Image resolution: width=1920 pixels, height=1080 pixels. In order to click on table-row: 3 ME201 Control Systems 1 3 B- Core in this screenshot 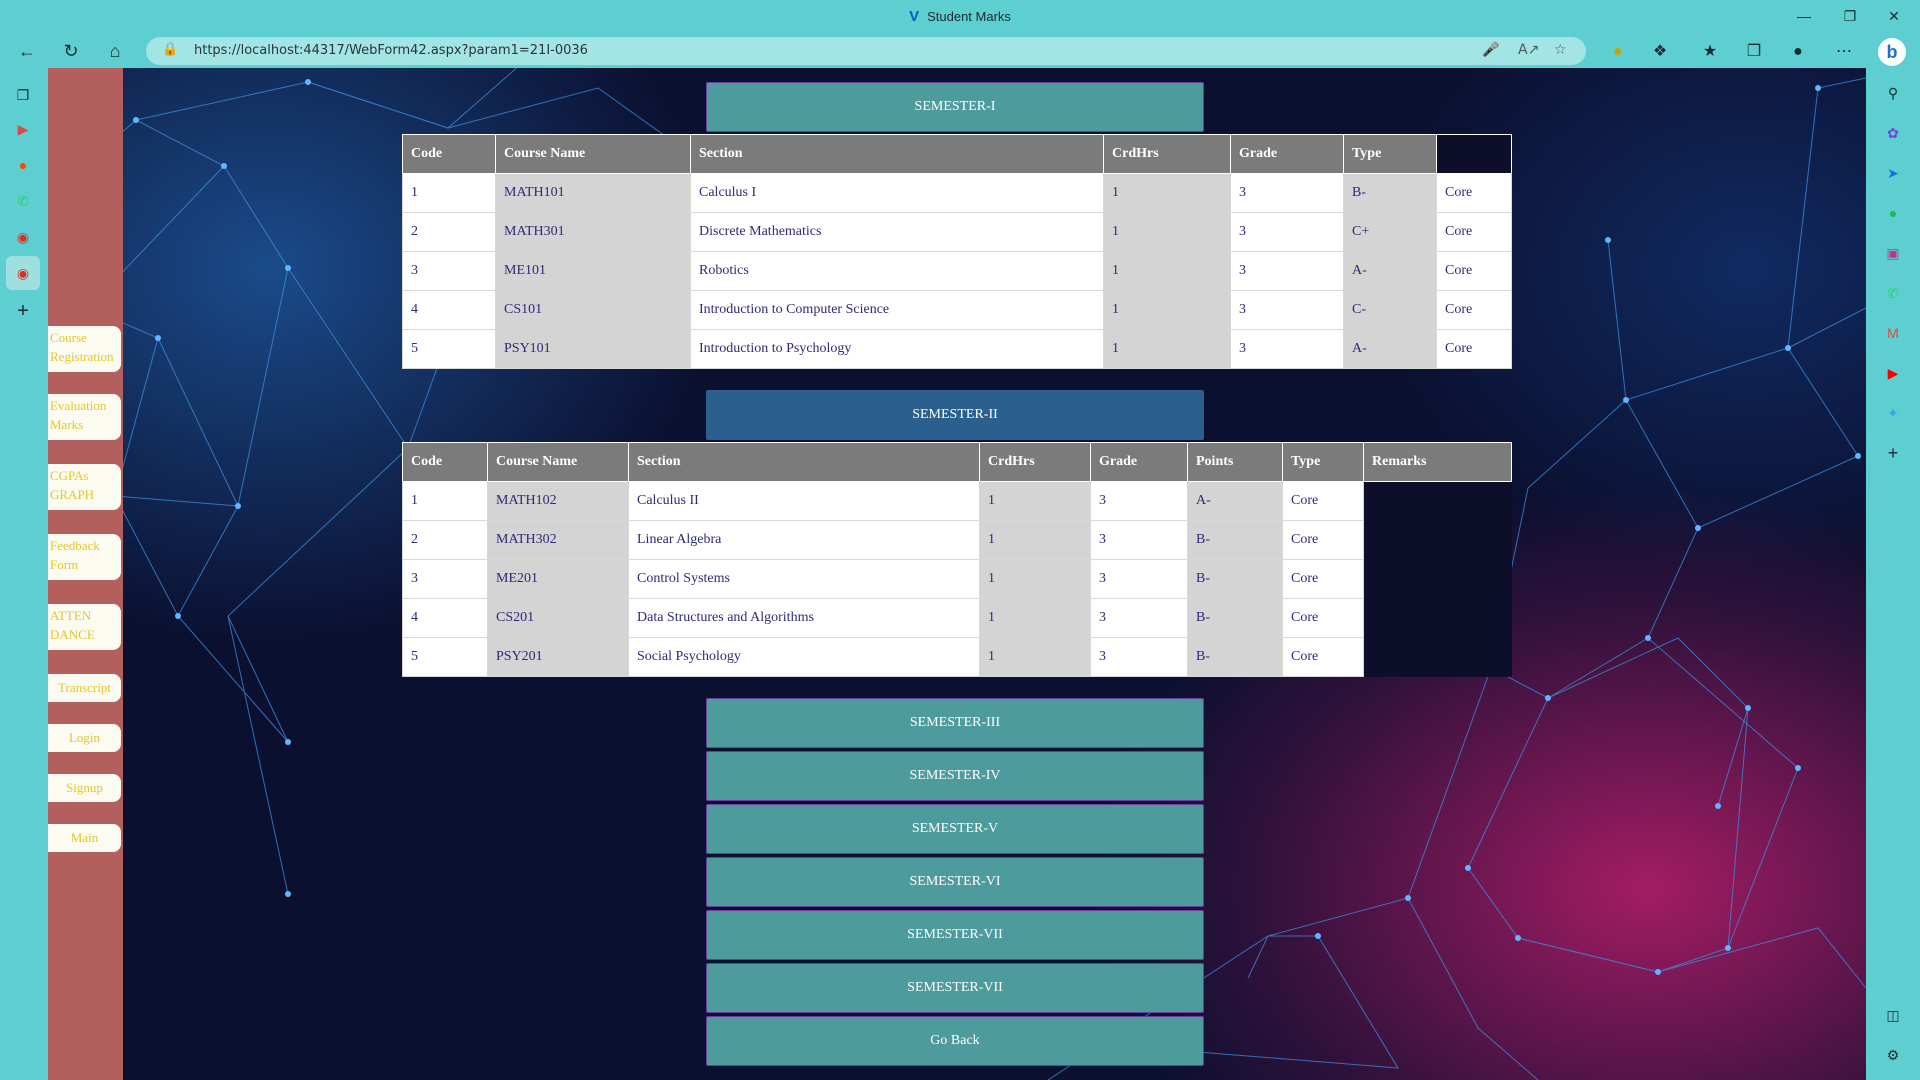, I will do `click(957, 579)`.